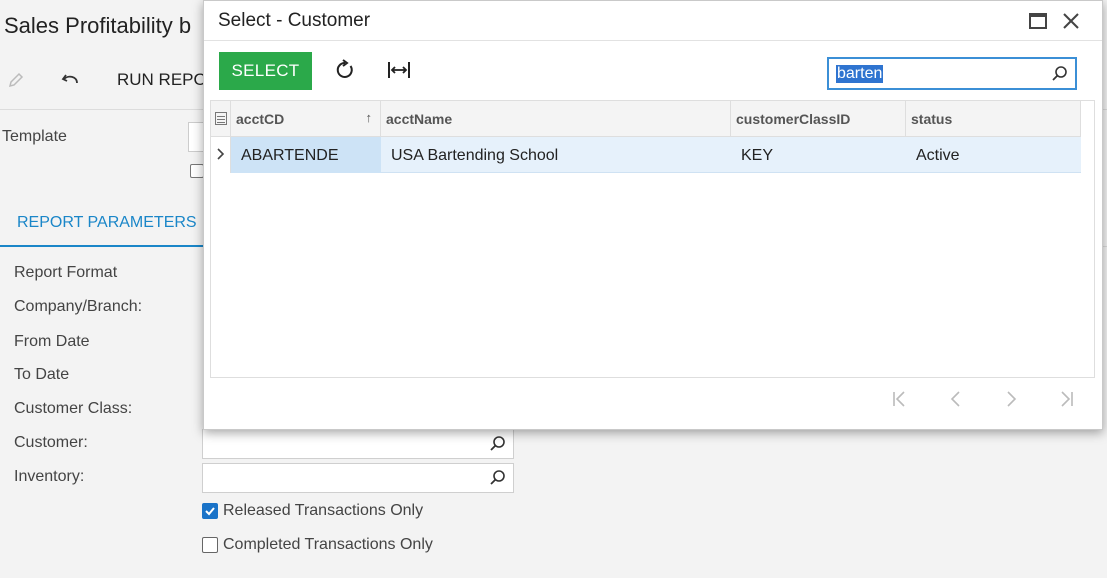 The width and height of the screenshot is (1107, 578). I want to click on checkmark-icon, so click(210, 511).